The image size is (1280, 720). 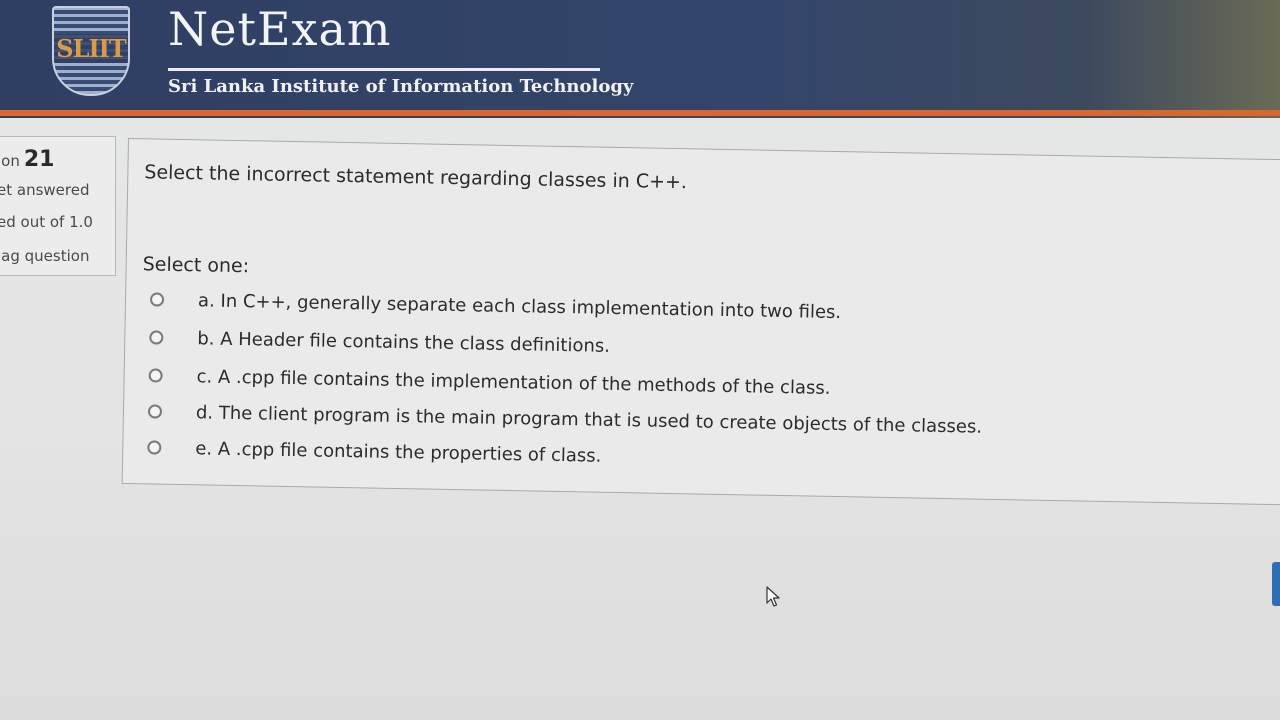 I want to click on question-state: et answered, so click(x=45, y=190).